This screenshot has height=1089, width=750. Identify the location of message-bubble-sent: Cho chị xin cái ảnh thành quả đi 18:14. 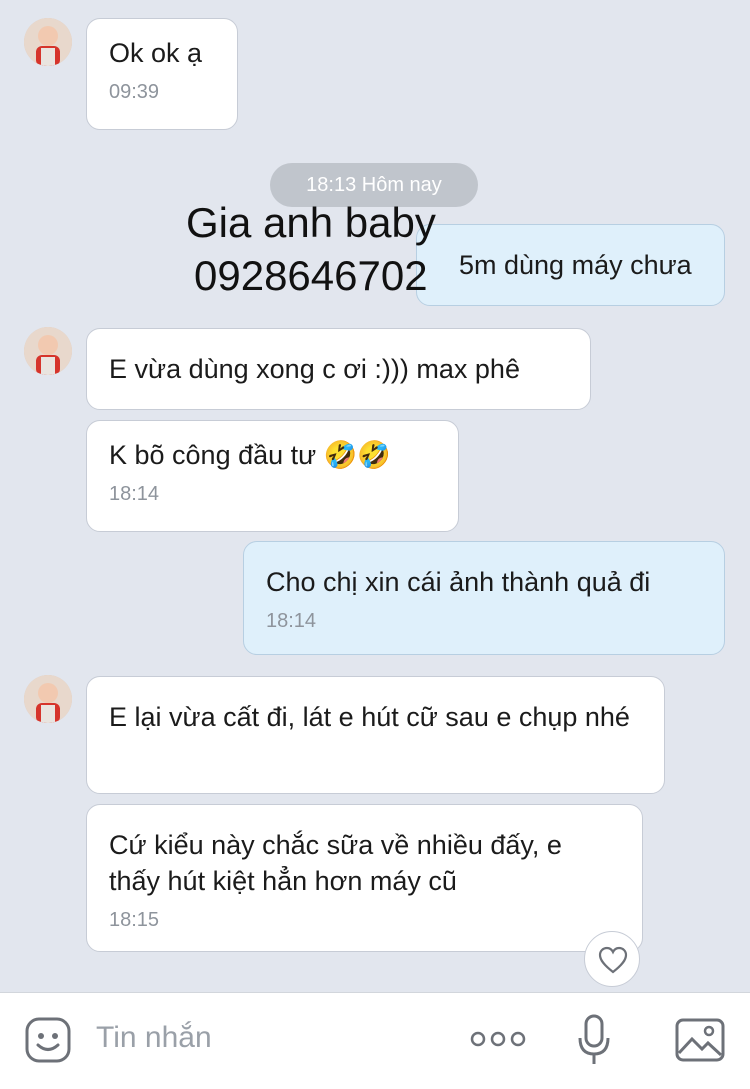
(484, 598).